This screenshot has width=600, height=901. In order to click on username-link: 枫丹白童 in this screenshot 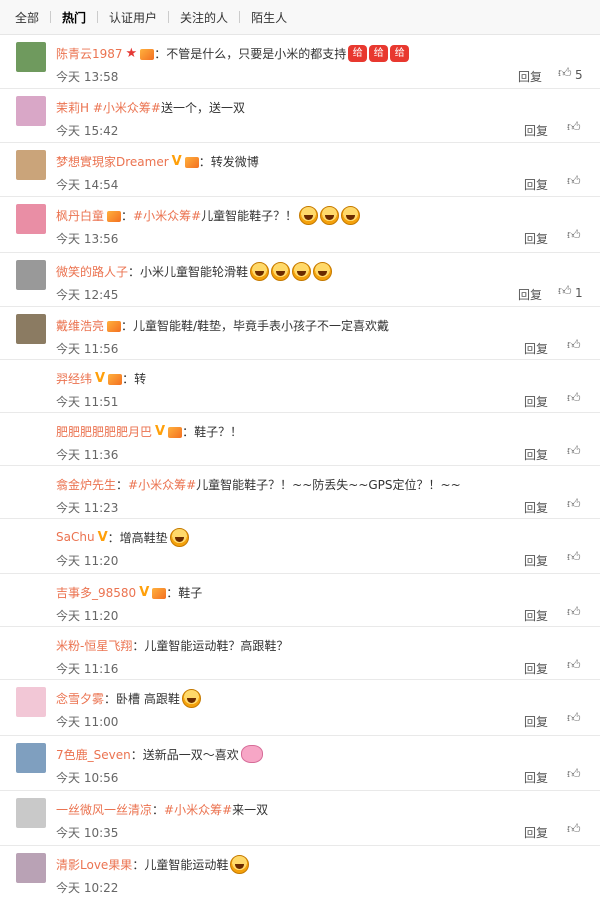, I will do `click(80, 215)`.